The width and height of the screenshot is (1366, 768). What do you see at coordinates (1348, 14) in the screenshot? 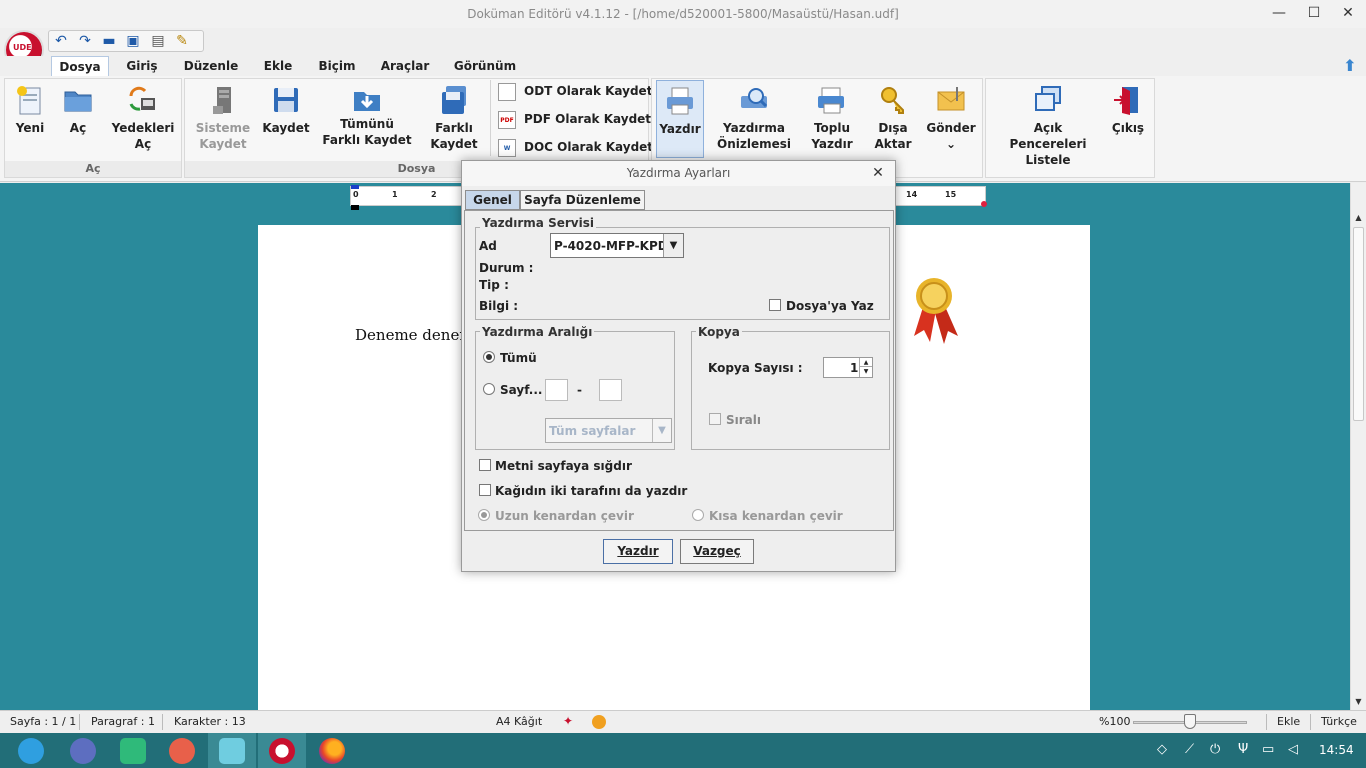
I see `close-button: ✕` at bounding box center [1348, 14].